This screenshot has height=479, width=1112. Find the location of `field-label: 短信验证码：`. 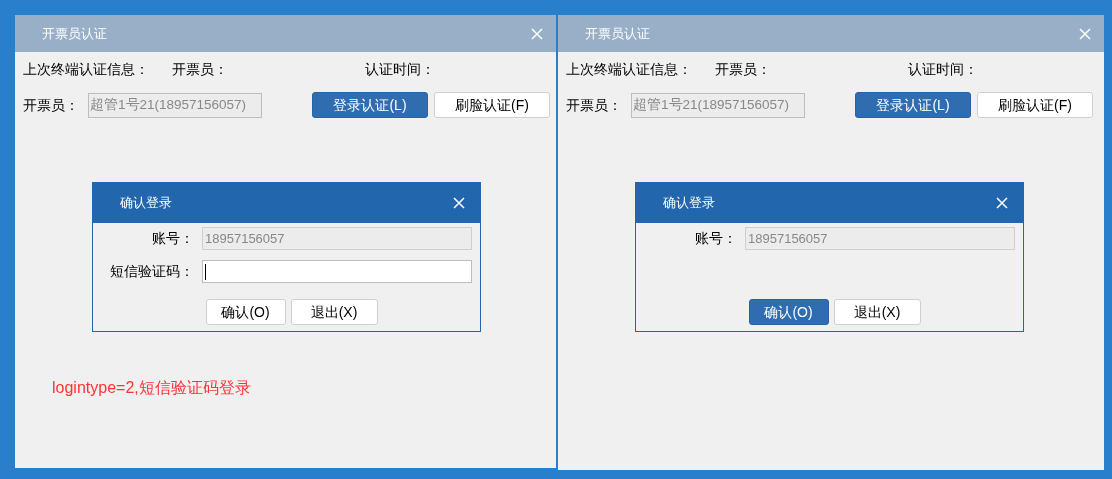

field-label: 短信验证码： is located at coordinates (152, 271).